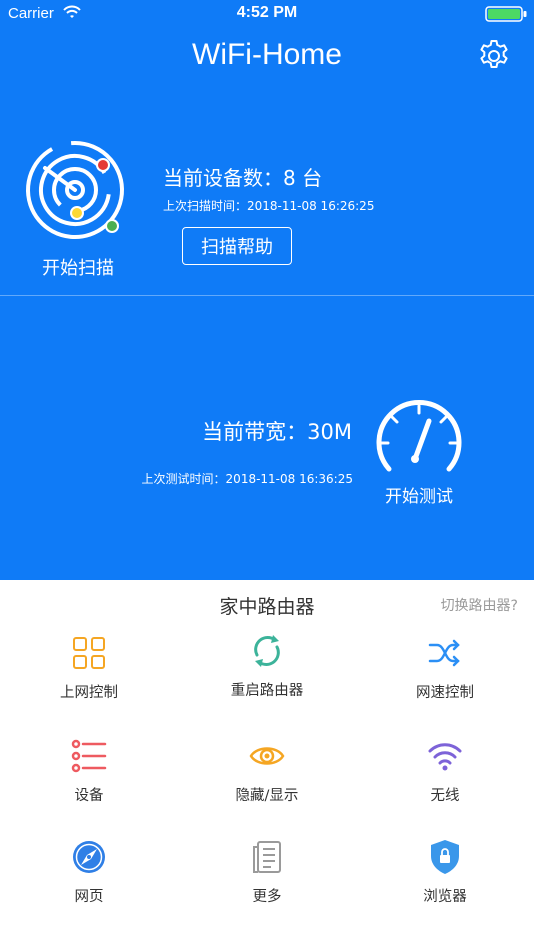 The height and width of the screenshot is (950, 534). I want to click on grid-item-label: 设备, so click(89, 796).